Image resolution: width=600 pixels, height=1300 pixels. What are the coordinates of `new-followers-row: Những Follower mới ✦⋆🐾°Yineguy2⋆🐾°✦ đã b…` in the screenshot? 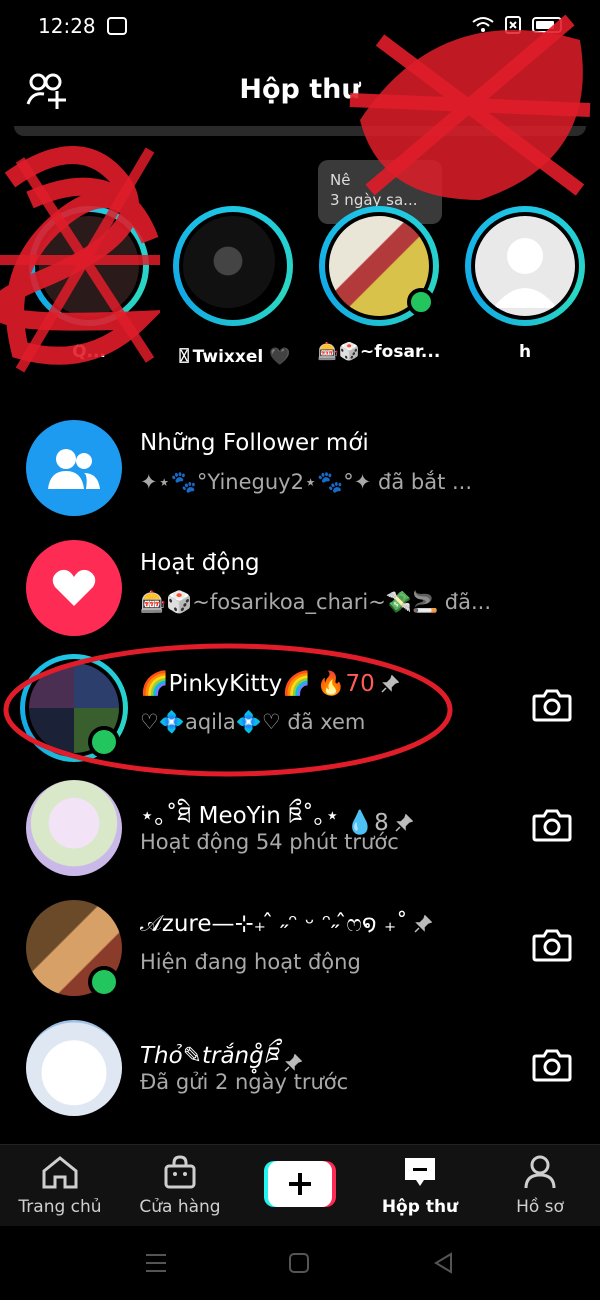 It's located at (300, 460).